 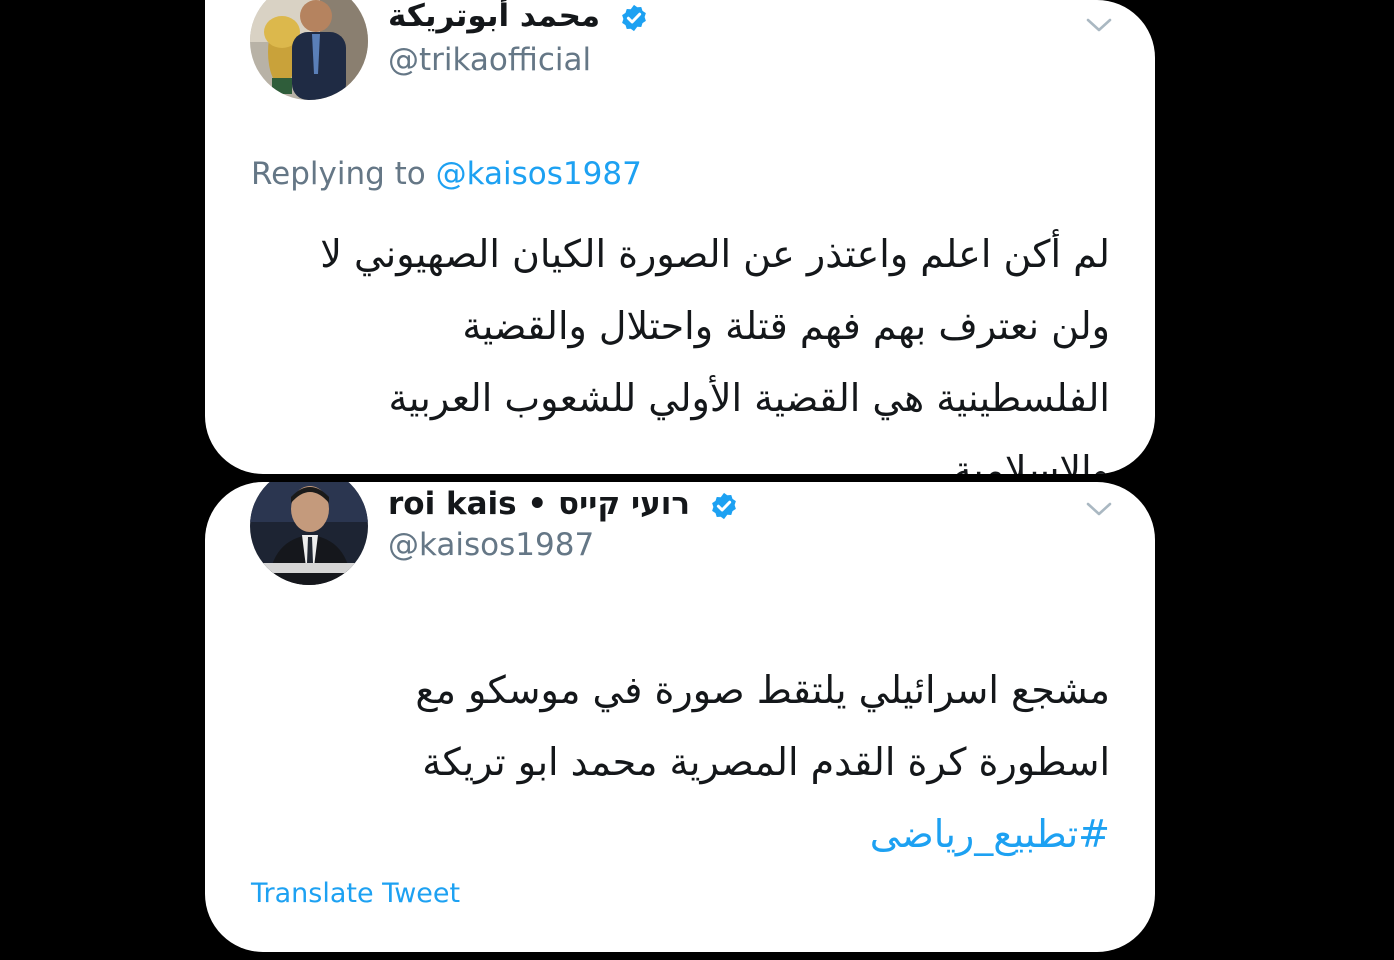 I want to click on display-name-text: roi kais • רועי קייס, so click(x=539, y=504).